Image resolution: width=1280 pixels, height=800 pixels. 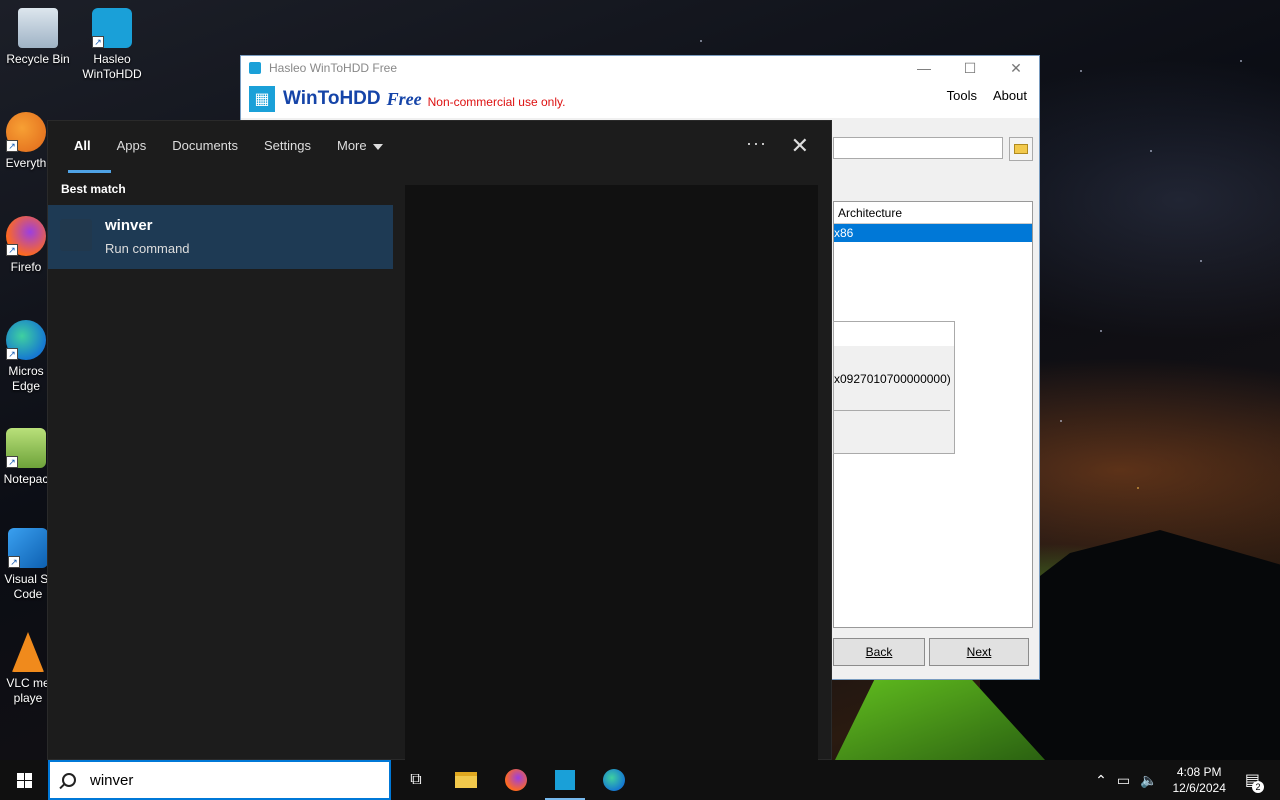 What do you see at coordinates (26, 236) in the screenshot?
I see `firefox-icon: ↗` at bounding box center [26, 236].